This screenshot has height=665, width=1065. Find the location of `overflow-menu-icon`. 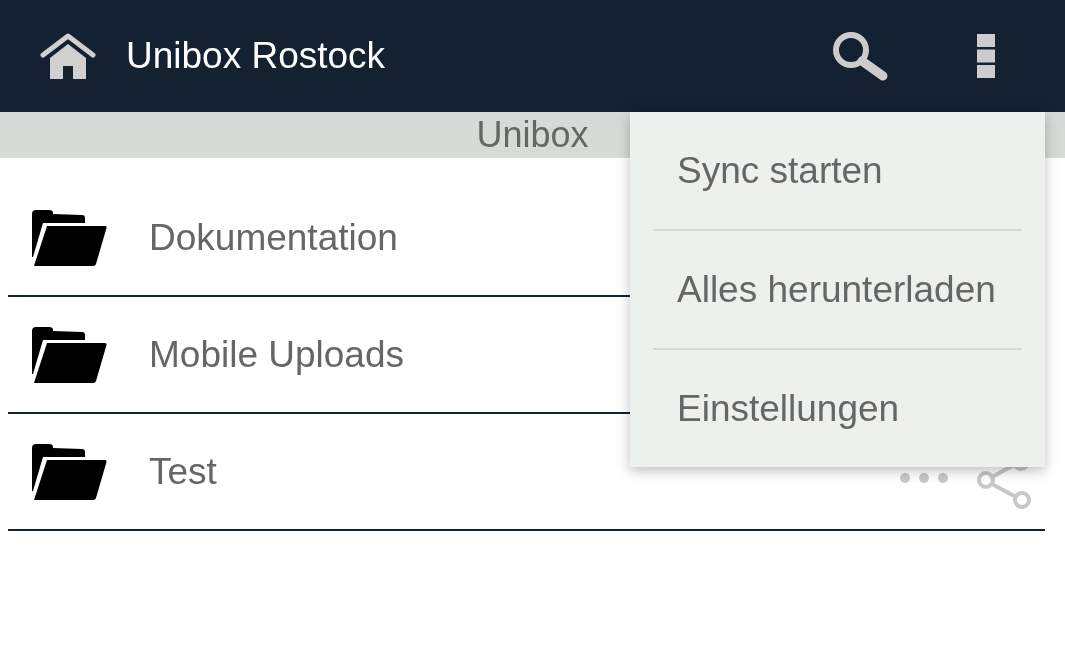

overflow-menu-icon is located at coordinates (986, 56).